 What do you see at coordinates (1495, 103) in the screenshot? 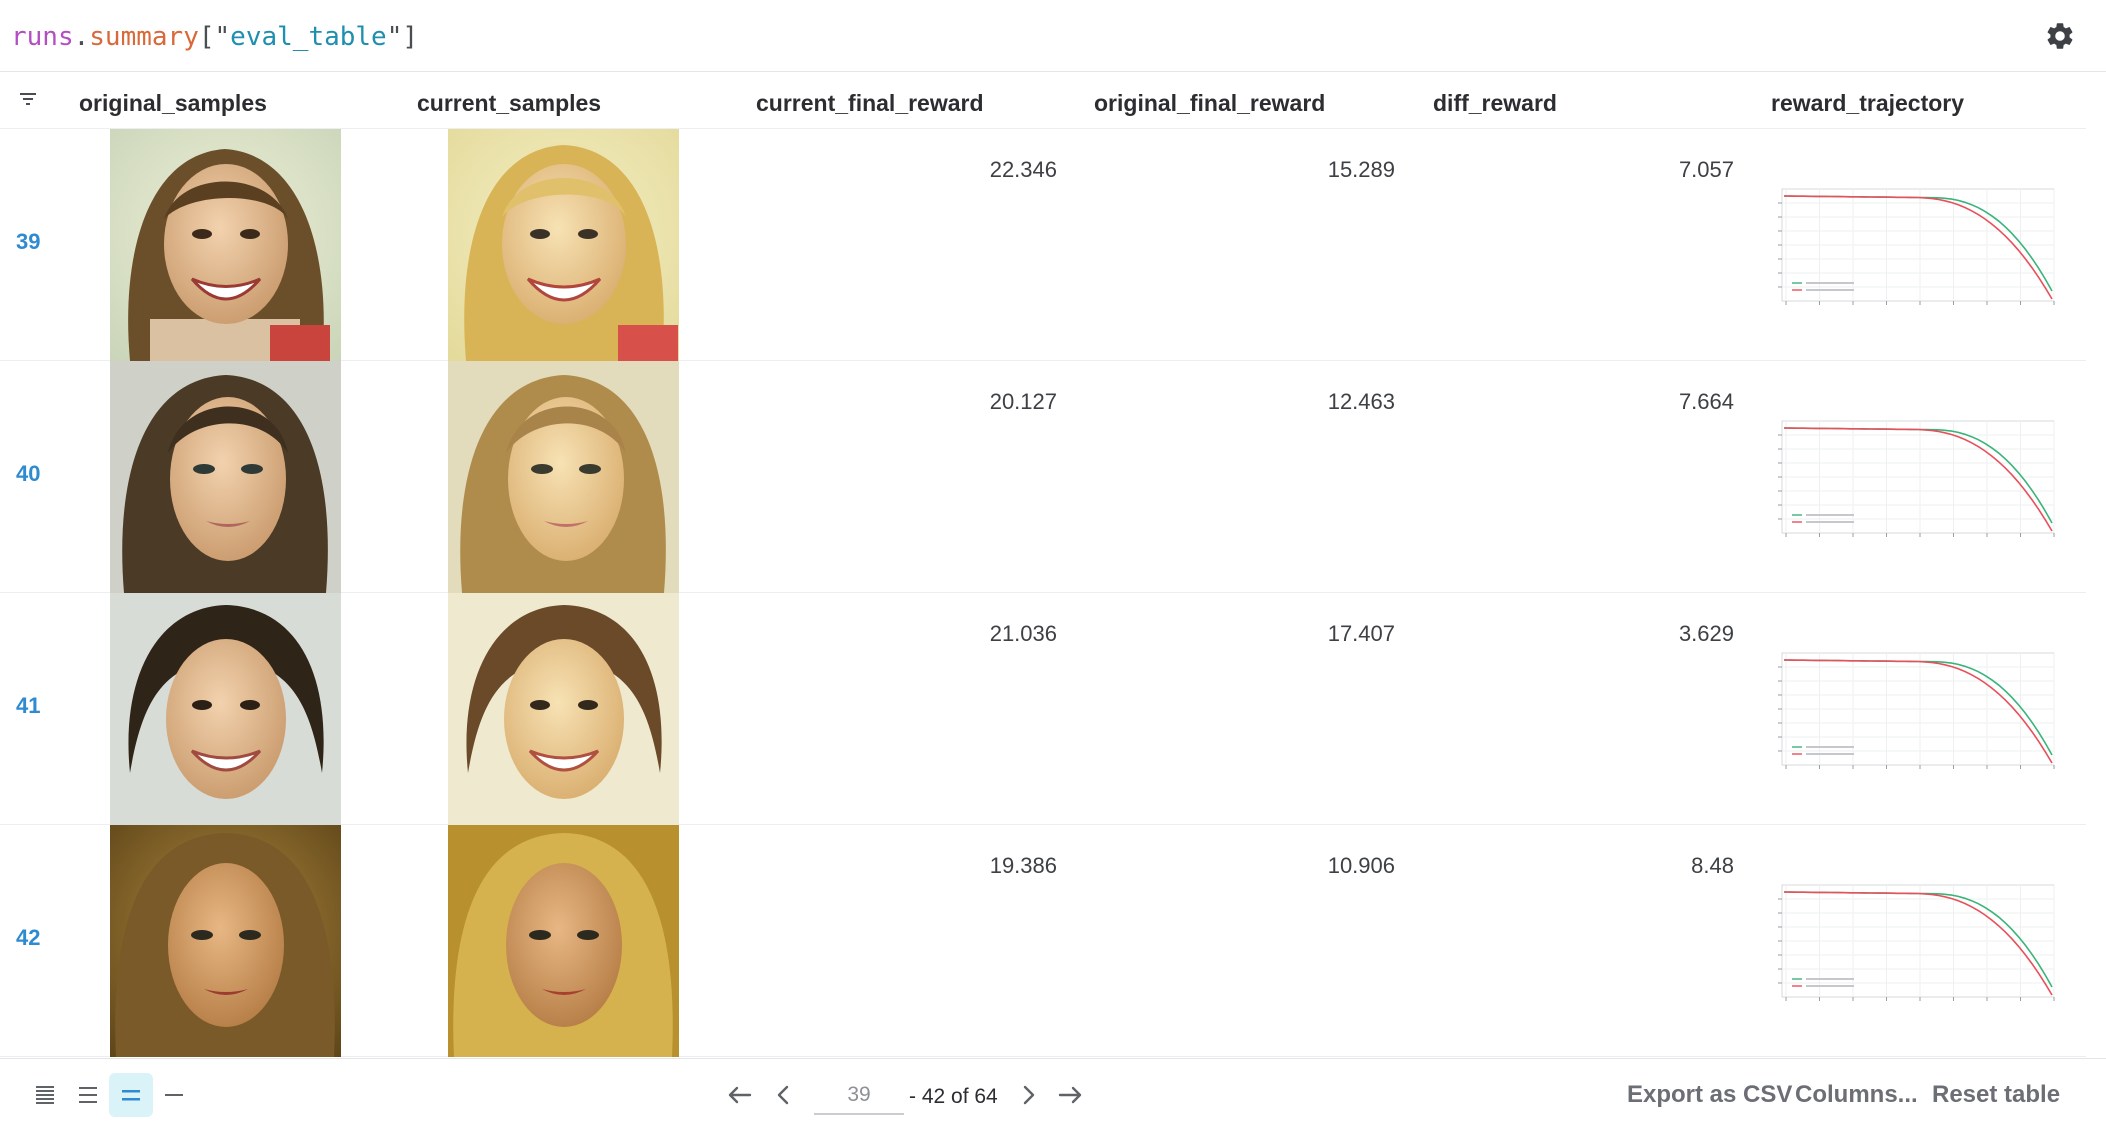
I see `column-header-diff-reward: diff_reward` at bounding box center [1495, 103].